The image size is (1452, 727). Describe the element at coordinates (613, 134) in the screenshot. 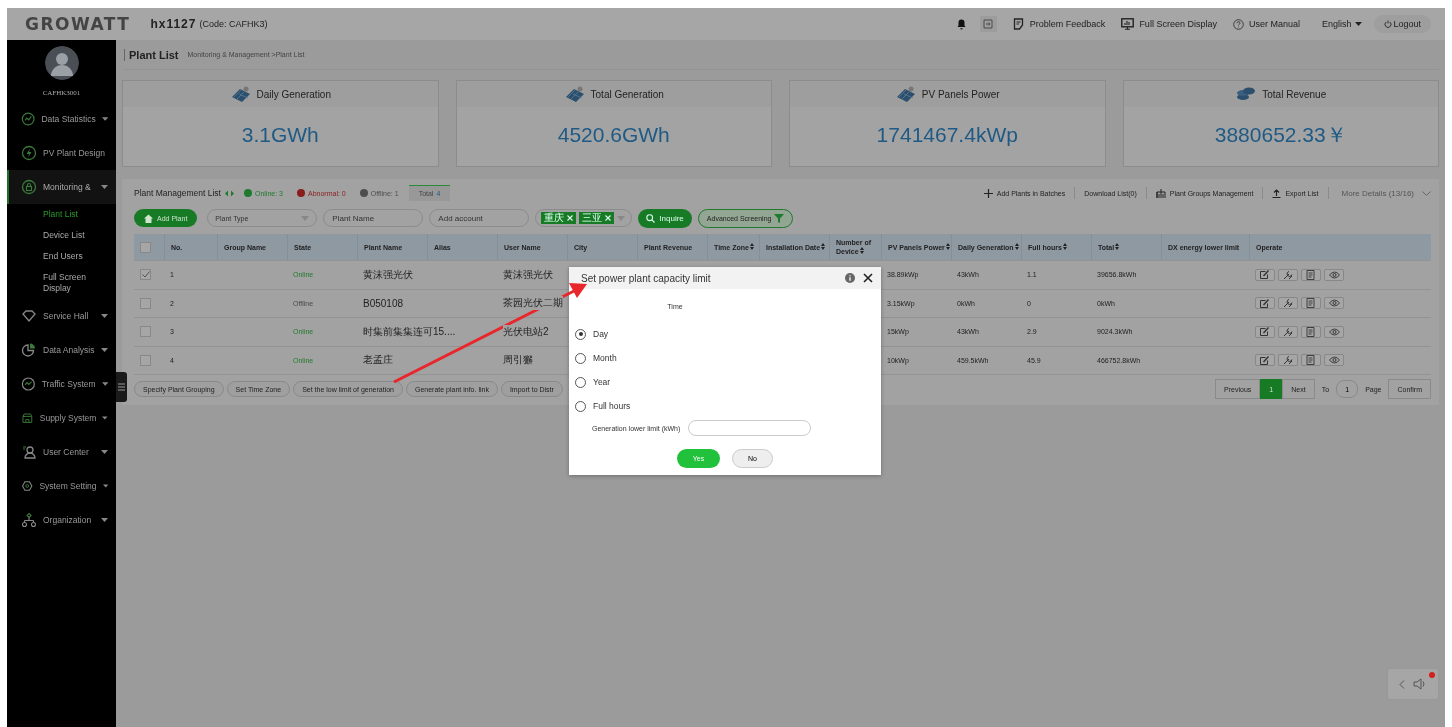

I see `stat-value: 4520.6GWh` at that location.